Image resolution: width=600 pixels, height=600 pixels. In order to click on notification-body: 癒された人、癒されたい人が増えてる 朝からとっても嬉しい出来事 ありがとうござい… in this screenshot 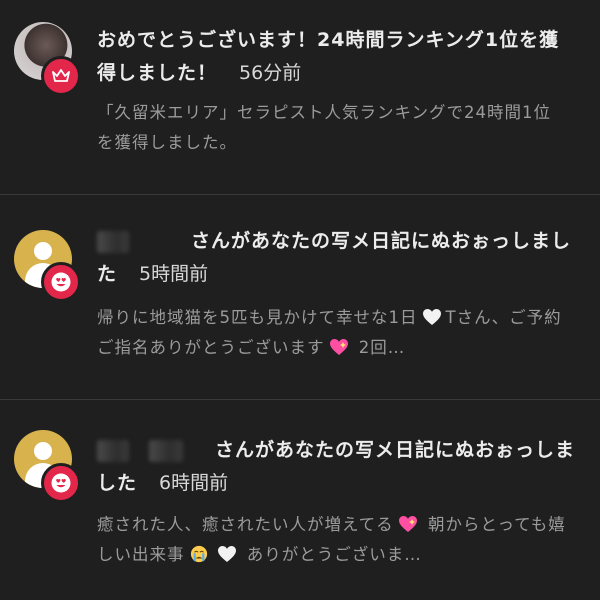, I will do `click(332, 540)`.